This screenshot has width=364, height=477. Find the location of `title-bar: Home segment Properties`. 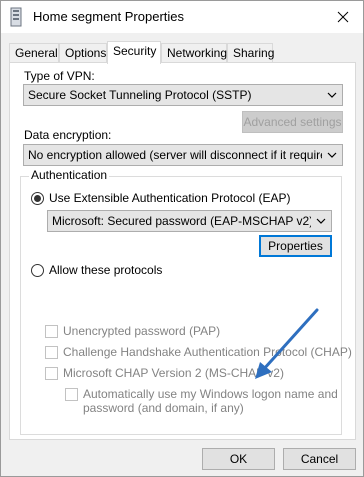

title-bar: Home segment Properties is located at coordinates (182, 17).